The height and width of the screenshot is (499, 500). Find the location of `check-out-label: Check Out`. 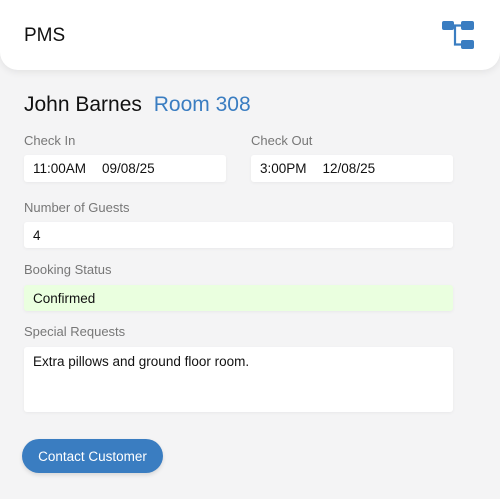

check-out-label: Check Out is located at coordinates (282, 140).